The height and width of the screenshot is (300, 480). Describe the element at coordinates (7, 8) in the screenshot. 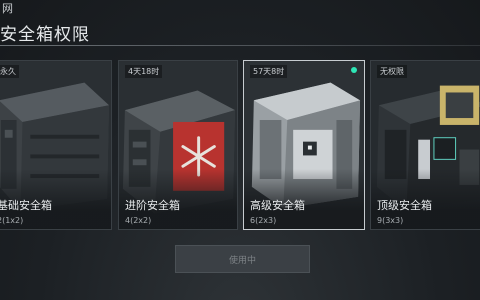

I see `corner-tag: 网` at that location.